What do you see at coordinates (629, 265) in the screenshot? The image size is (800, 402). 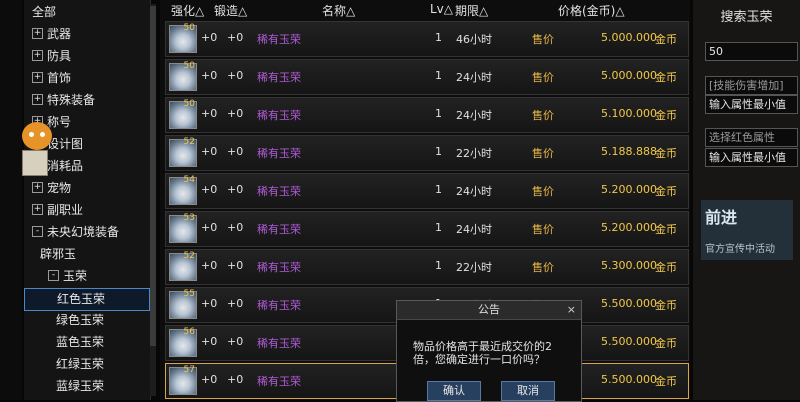 I see `item-price: 5.300.000` at bounding box center [629, 265].